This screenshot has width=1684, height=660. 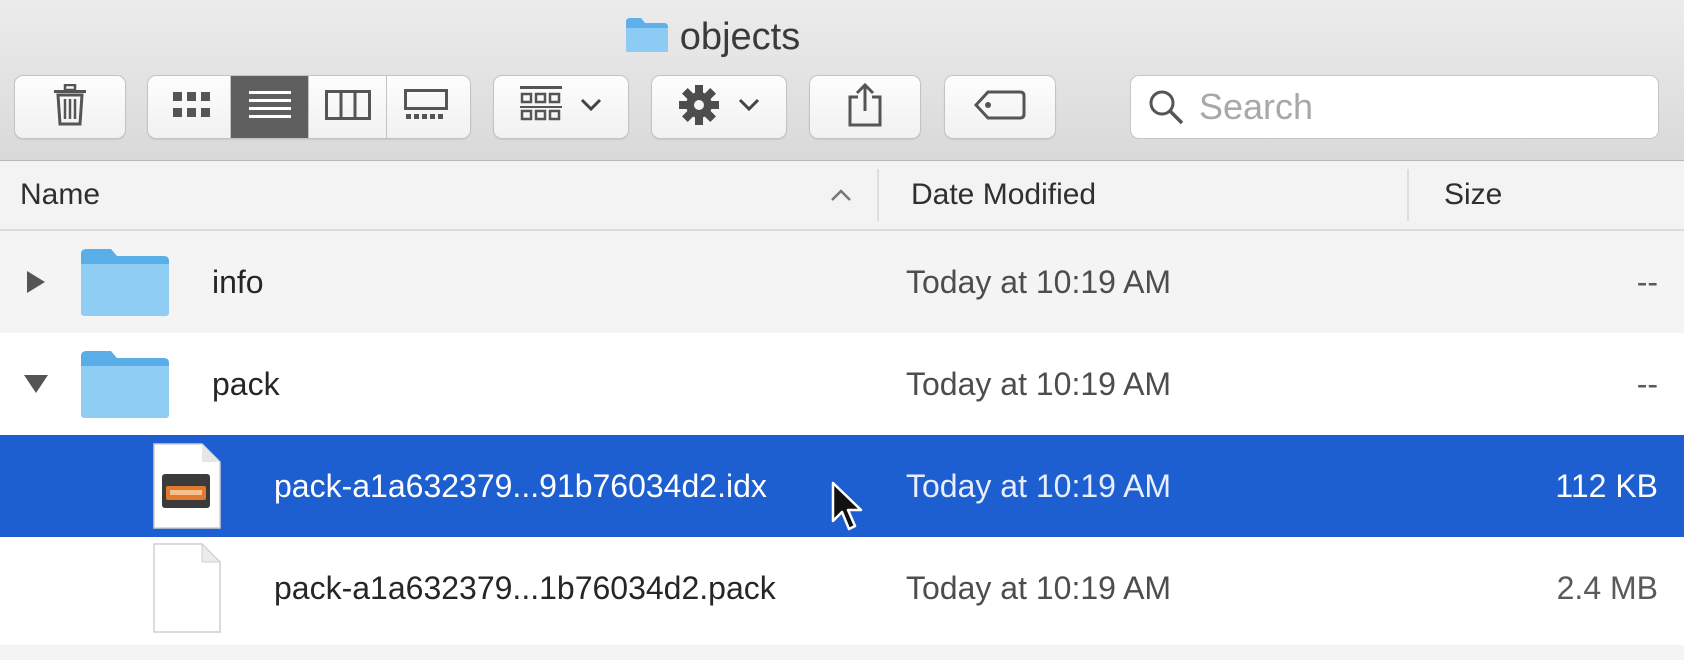 I want to click on column-date-label: Date Modified, so click(x=1004, y=194).